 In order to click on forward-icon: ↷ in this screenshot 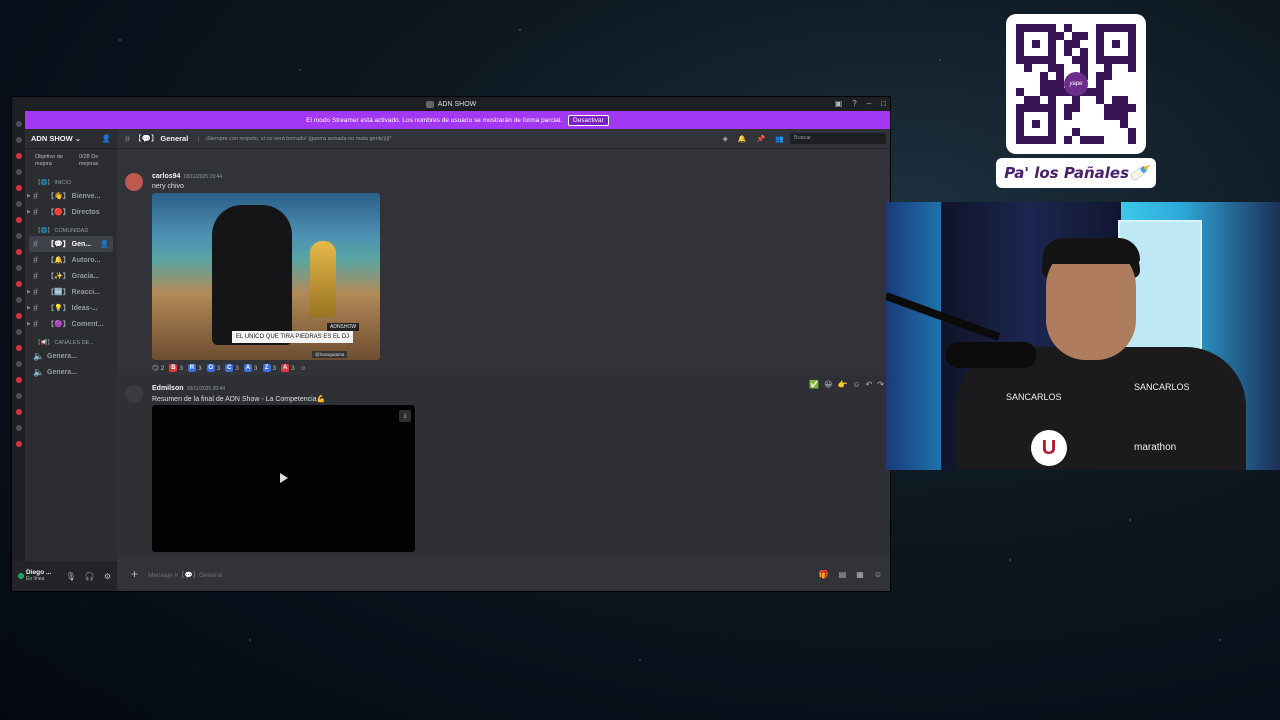, I will do `click(880, 384)`.